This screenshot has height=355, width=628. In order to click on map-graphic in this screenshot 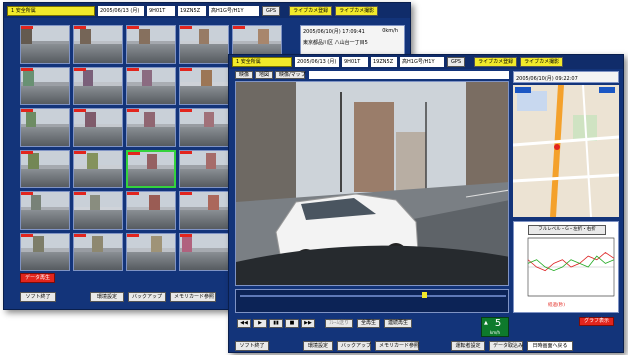, I will do `click(566, 151)`.